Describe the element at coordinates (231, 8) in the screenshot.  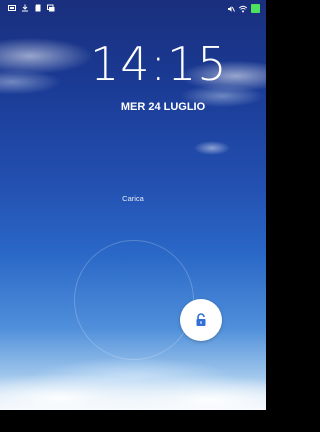
I see `mute-icon` at that location.